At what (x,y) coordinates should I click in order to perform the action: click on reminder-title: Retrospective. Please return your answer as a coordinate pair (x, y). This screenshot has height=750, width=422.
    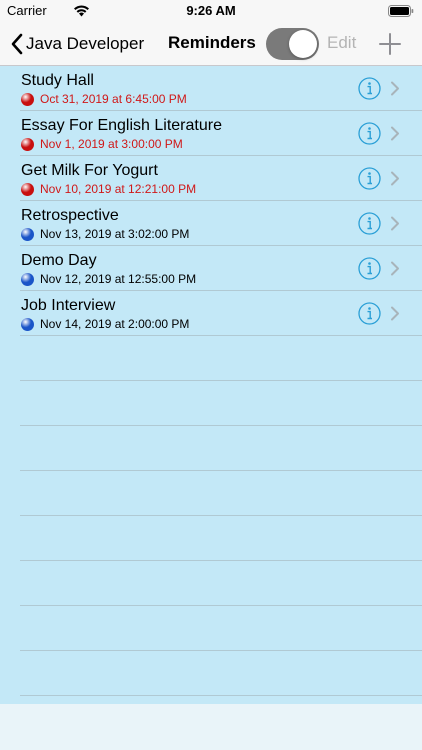
    Looking at the image, I should click on (70, 215).